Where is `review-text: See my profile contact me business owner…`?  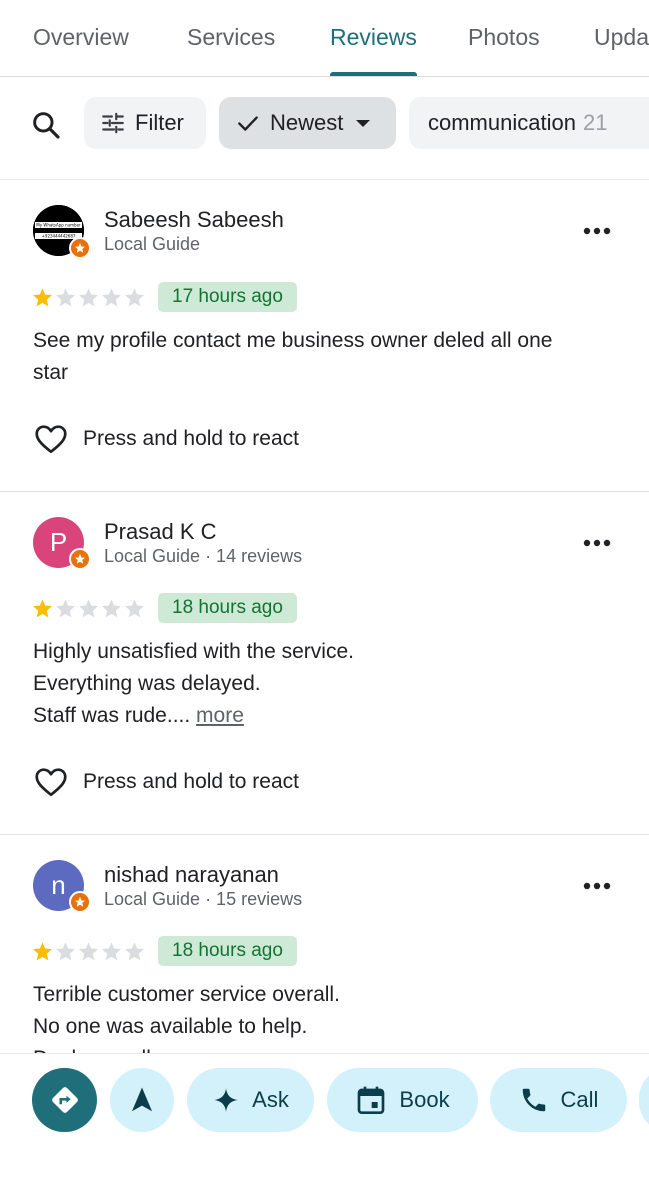 review-text: See my profile contact me business owner… is located at coordinates (328, 357).